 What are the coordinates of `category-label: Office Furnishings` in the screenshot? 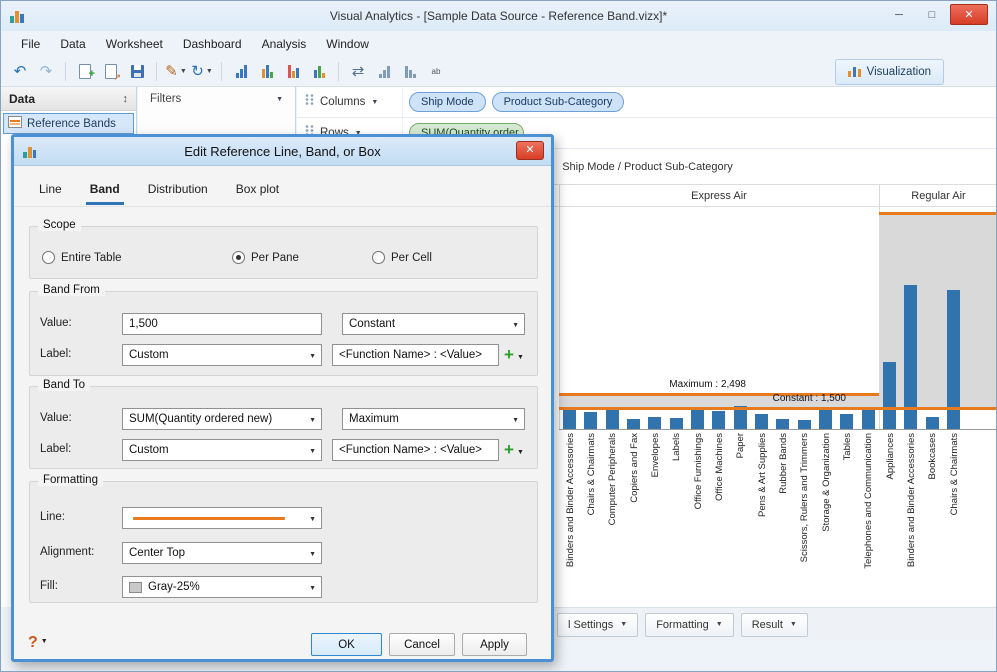 It's located at (698, 471).